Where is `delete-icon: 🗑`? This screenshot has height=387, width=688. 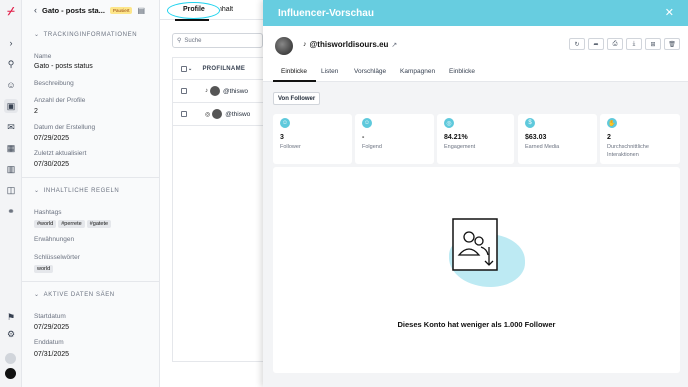
delete-icon: 🗑 is located at coordinates (672, 44).